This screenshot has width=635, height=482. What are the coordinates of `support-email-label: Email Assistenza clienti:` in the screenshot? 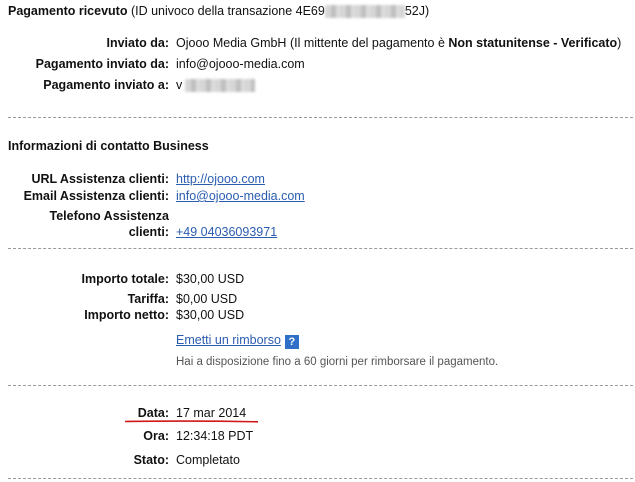 It's located at (96, 196).